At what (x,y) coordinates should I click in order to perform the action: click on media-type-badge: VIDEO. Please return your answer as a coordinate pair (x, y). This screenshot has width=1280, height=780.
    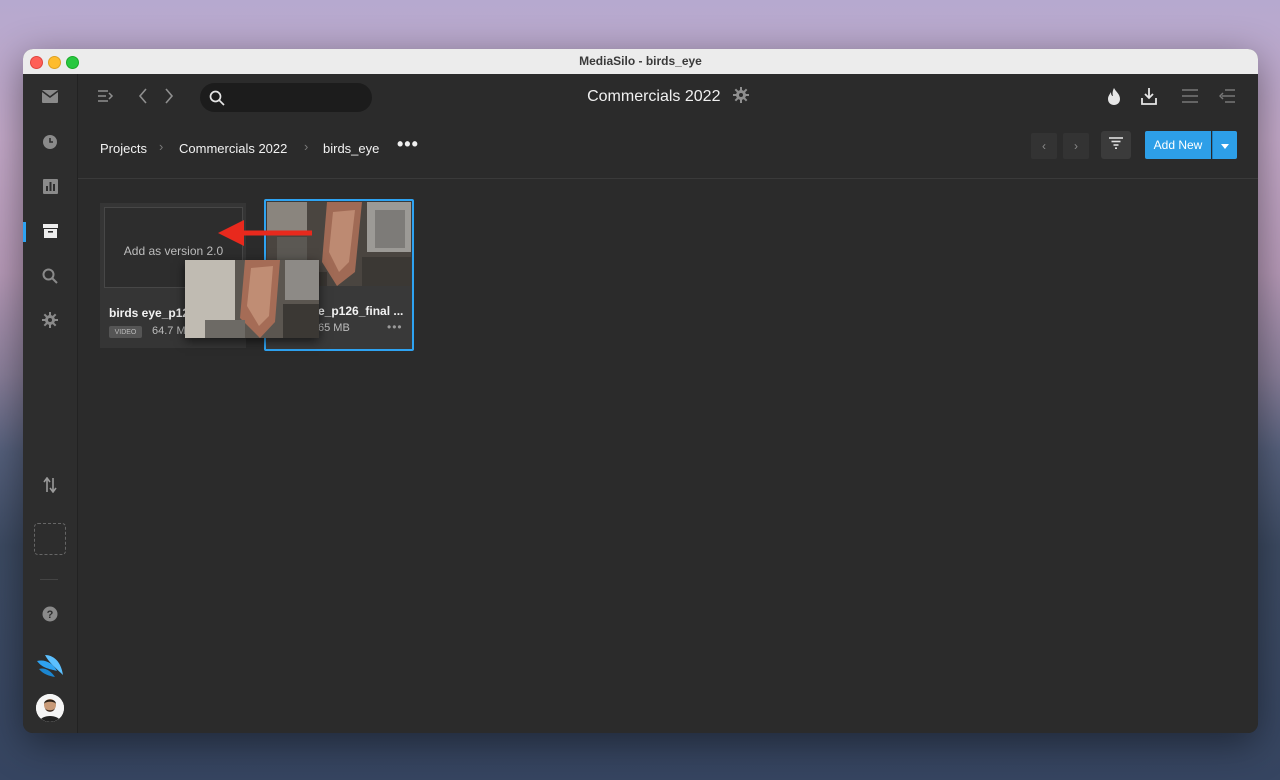
    Looking at the image, I should click on (125, 332).